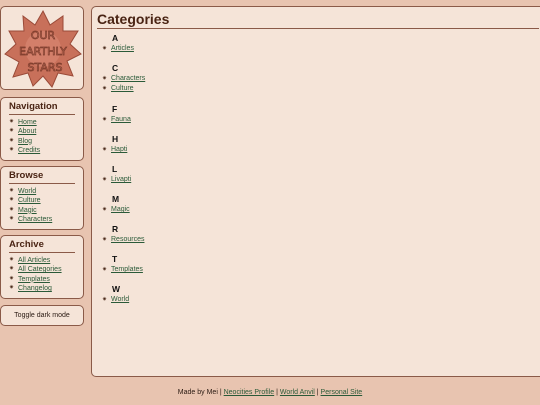  I want to click on footer-link-neocities: Neocities Profile, so click(249, 392).